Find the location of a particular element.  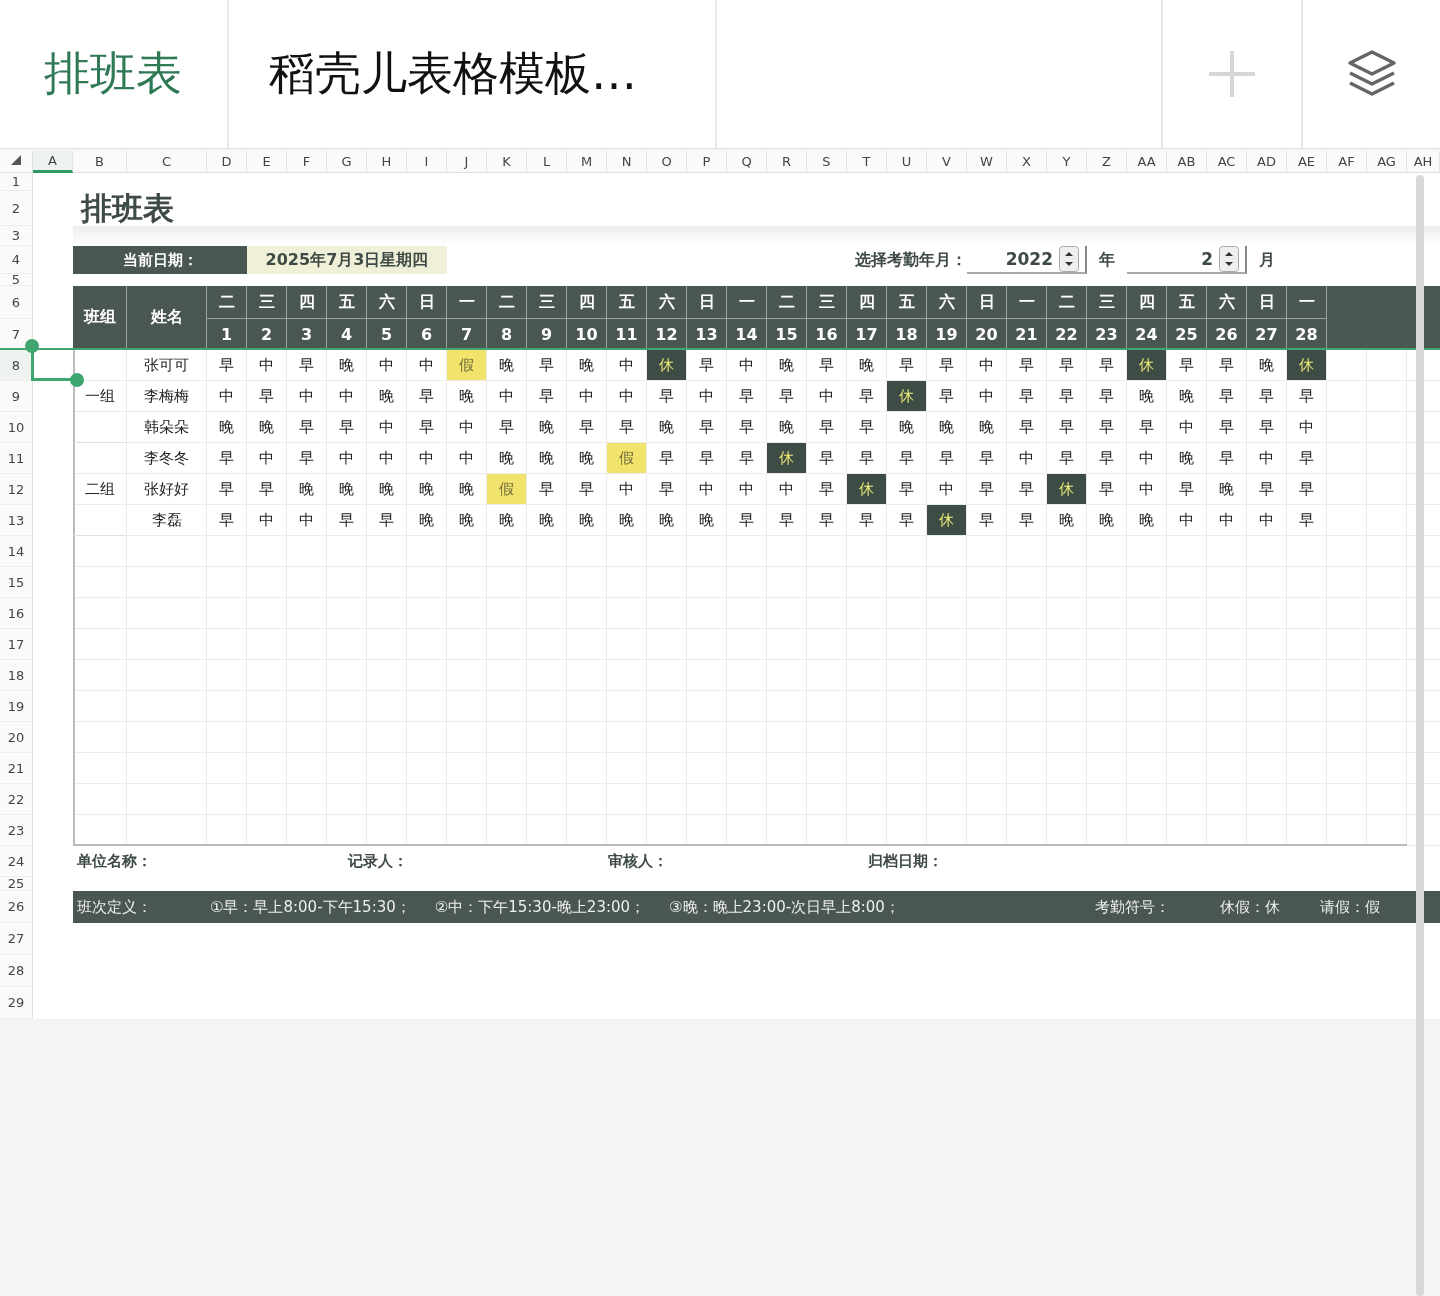

row-header: 22 is located at coordinates (16, 799).